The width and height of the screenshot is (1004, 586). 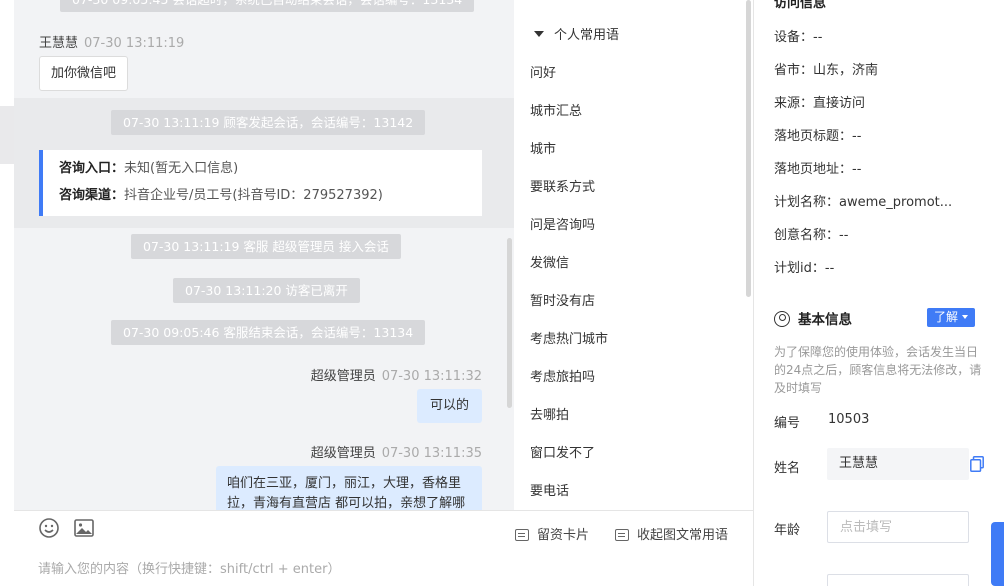 What do you see at coordinates (787, 468) in the screenshot?
I see `name-label: 姓名` at bounding box center [787, 468].